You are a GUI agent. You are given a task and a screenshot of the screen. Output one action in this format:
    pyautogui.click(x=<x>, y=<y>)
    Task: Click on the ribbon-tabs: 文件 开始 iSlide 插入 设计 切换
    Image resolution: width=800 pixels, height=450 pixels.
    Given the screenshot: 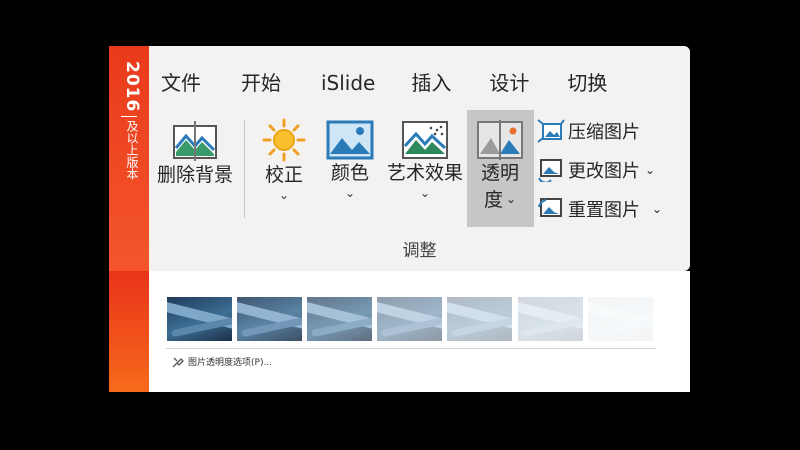 What is the action you would take?
    pyautogui.click(x=382, y=83)
    